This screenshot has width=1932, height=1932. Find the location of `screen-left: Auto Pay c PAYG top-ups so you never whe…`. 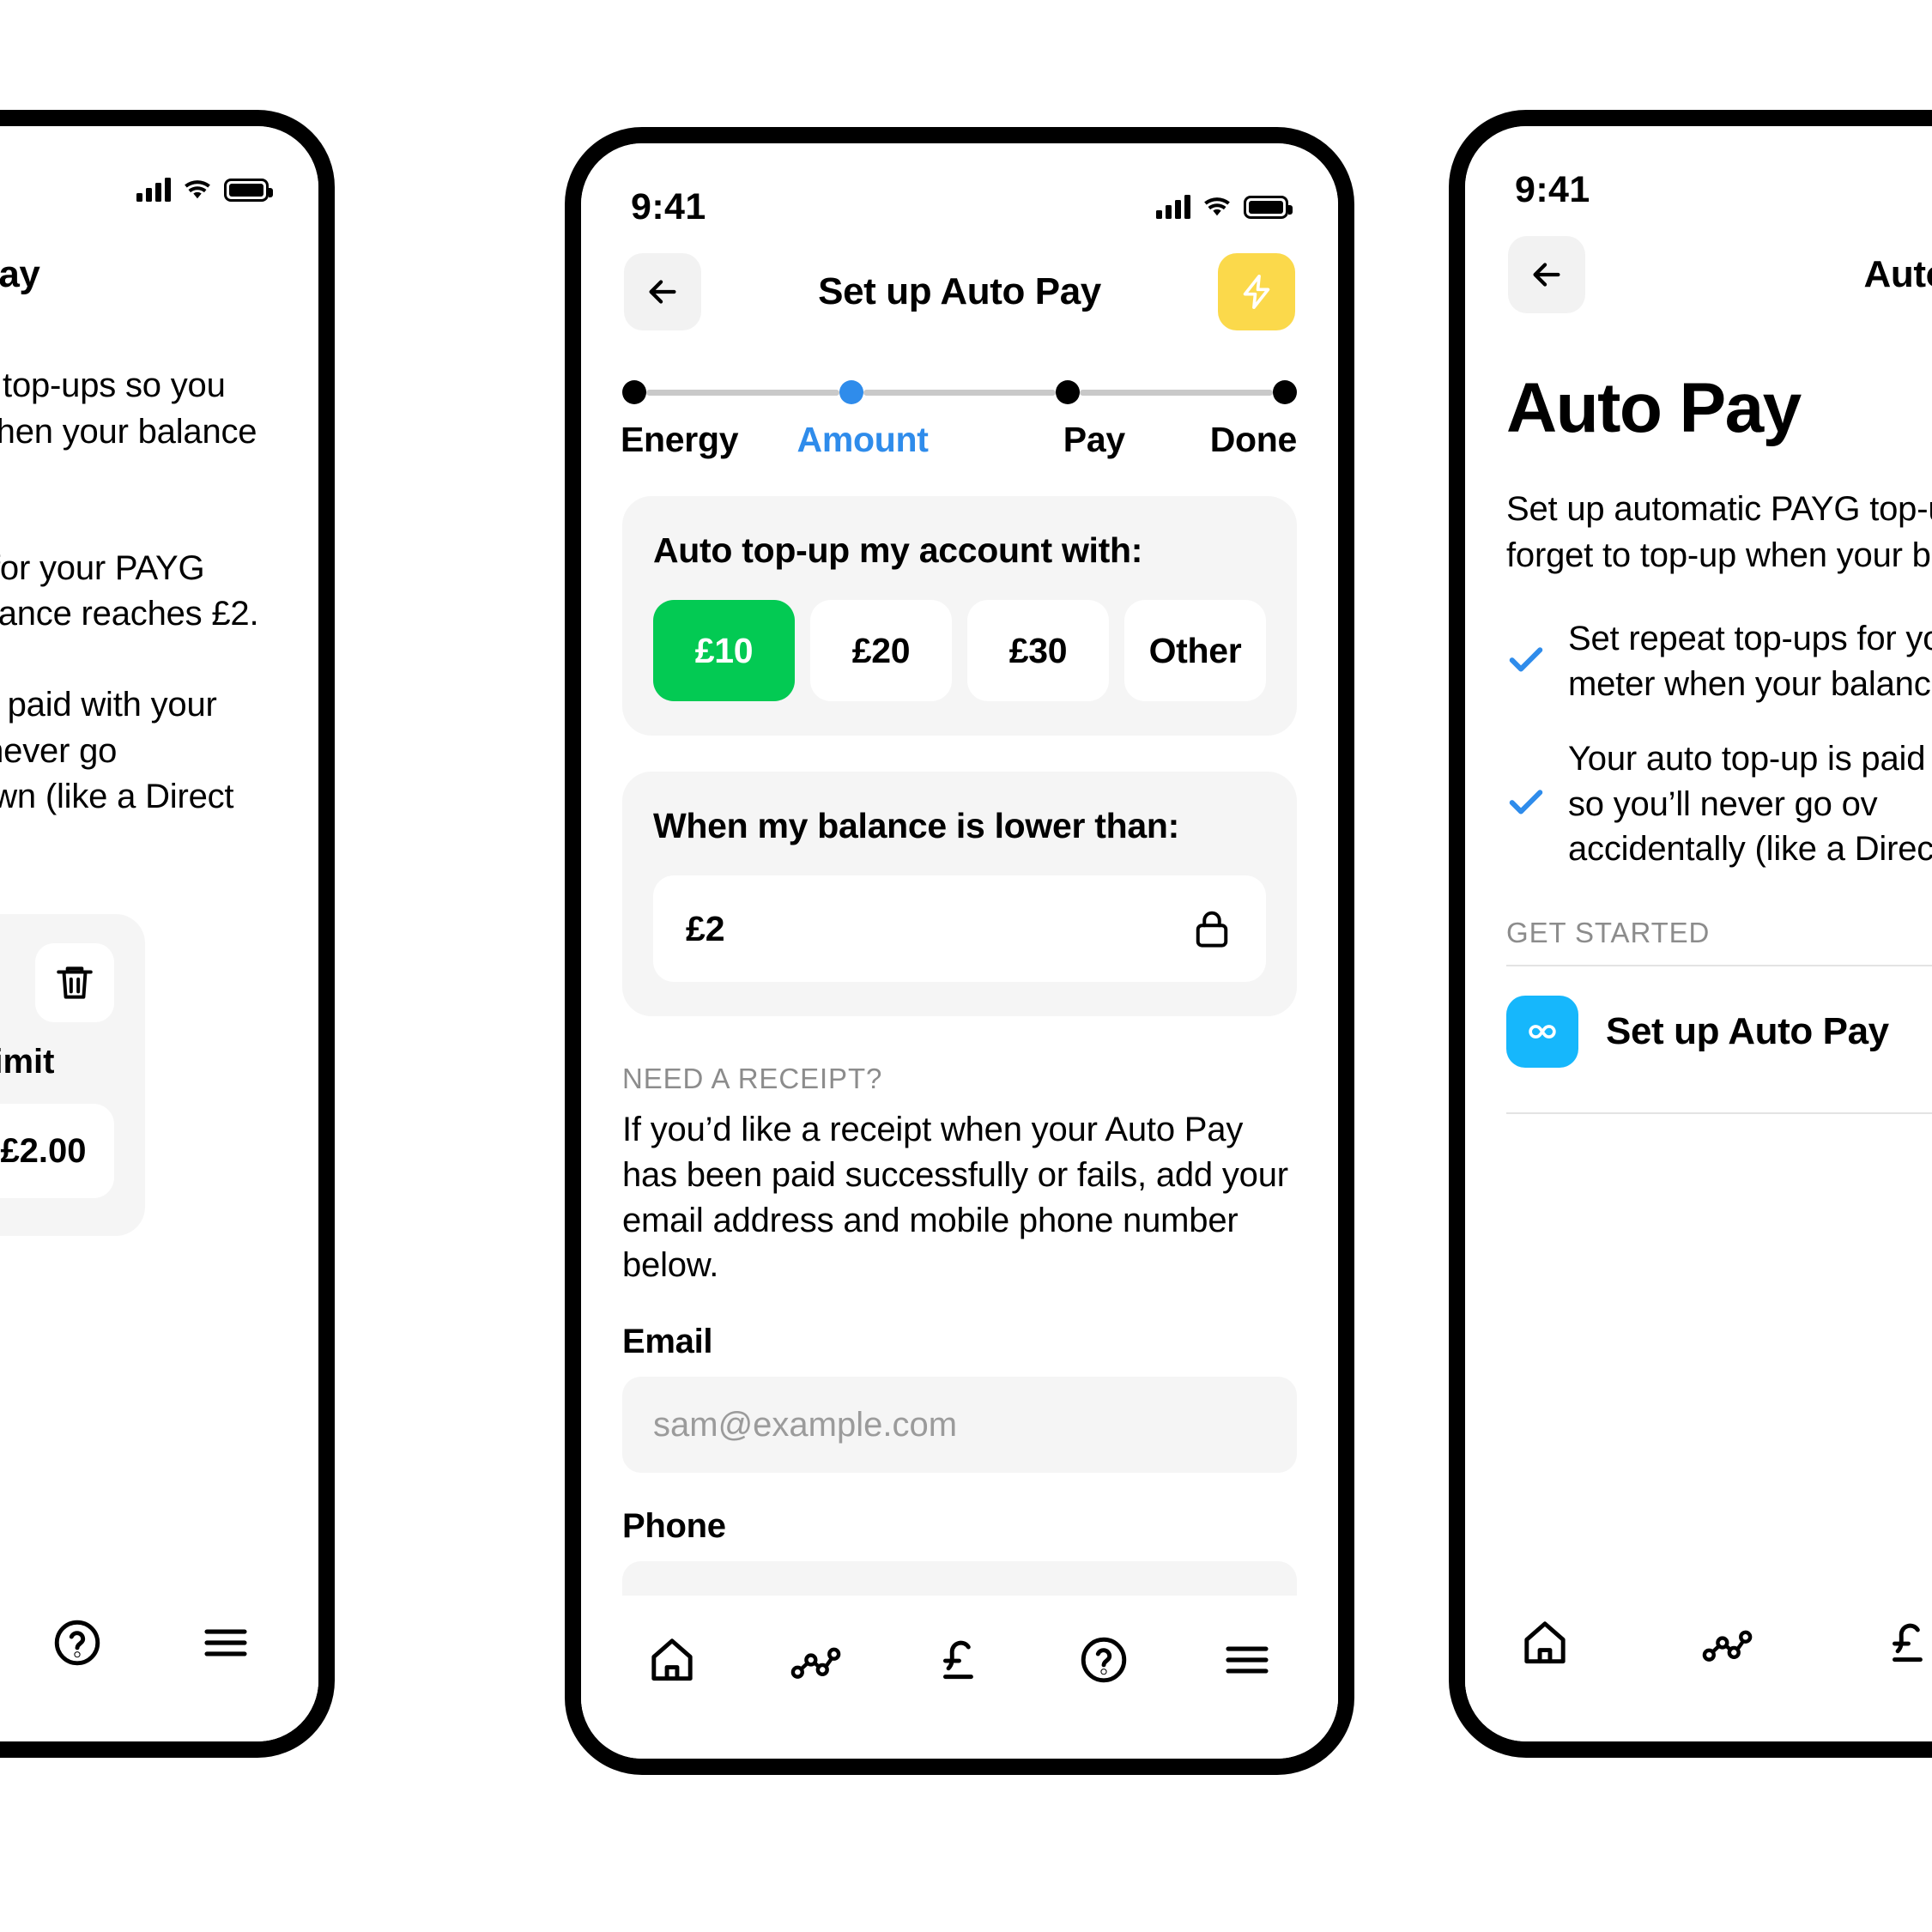

screen-left: Auto Pay c PAYG top-ups so you never whe… is located at coordinates (159, 934).